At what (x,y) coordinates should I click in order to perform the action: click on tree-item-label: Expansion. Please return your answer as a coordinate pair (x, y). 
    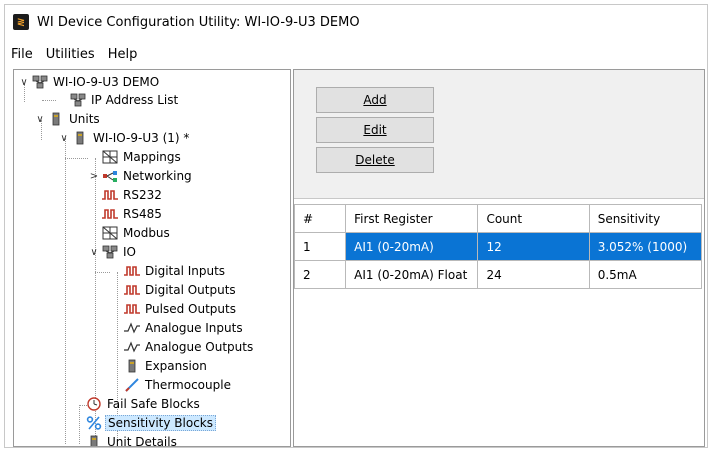
    Looking at the image, I should click on (176, 366).